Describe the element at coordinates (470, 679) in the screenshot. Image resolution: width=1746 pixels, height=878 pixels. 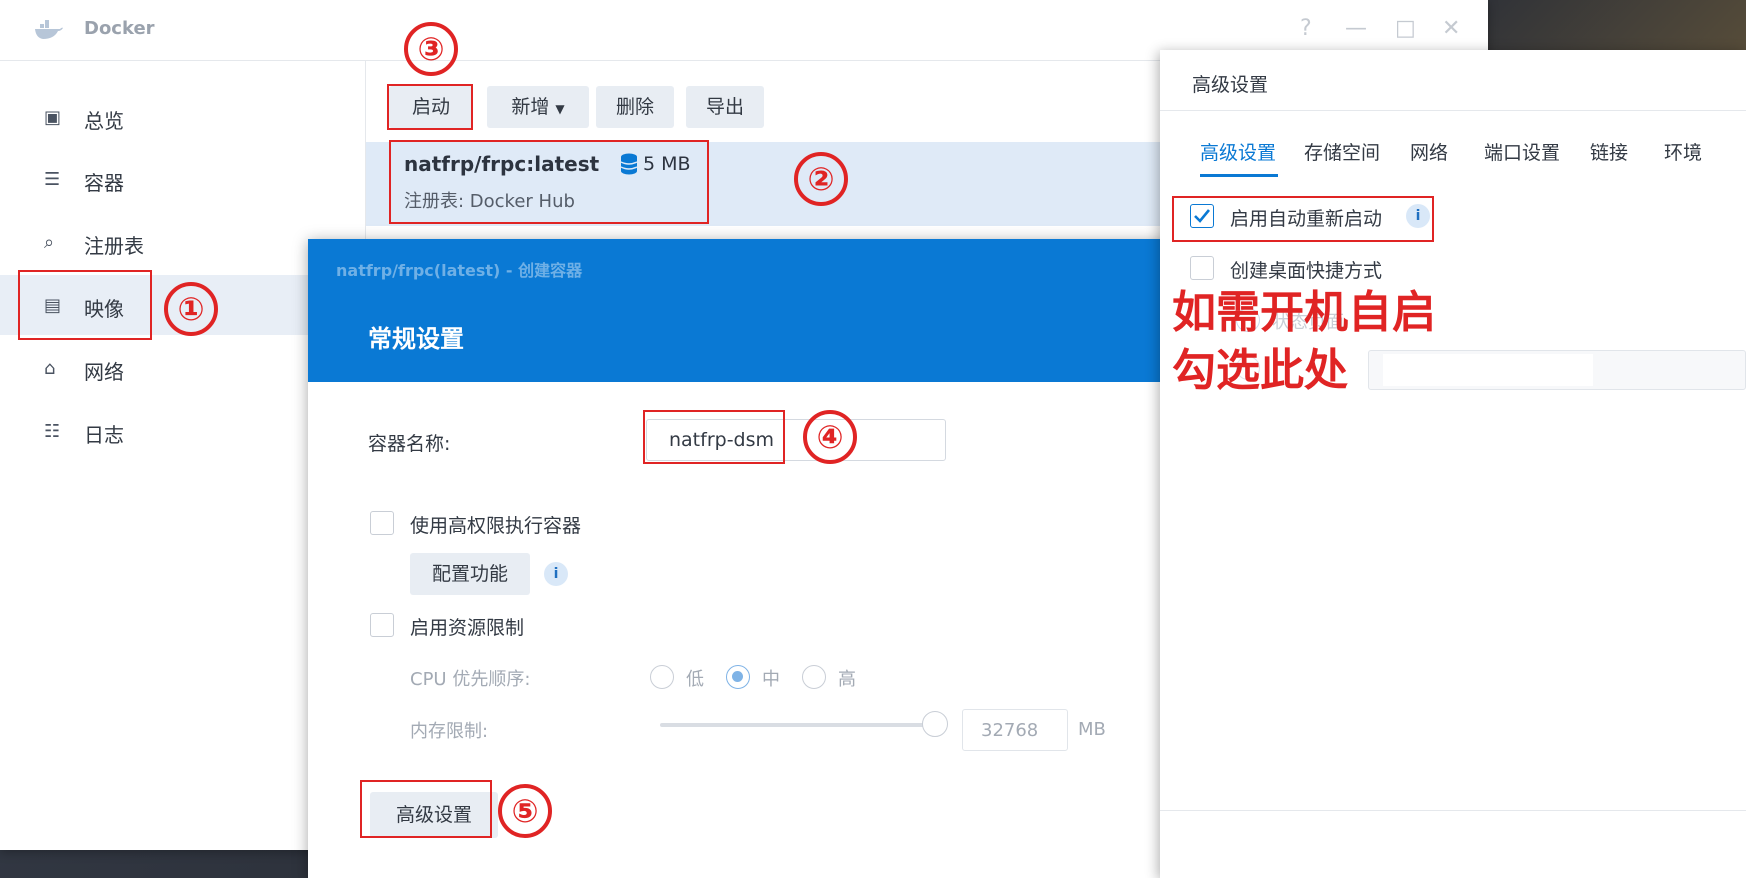
I see `cpu-priority-label: CPU 优先顺序:` at that location.